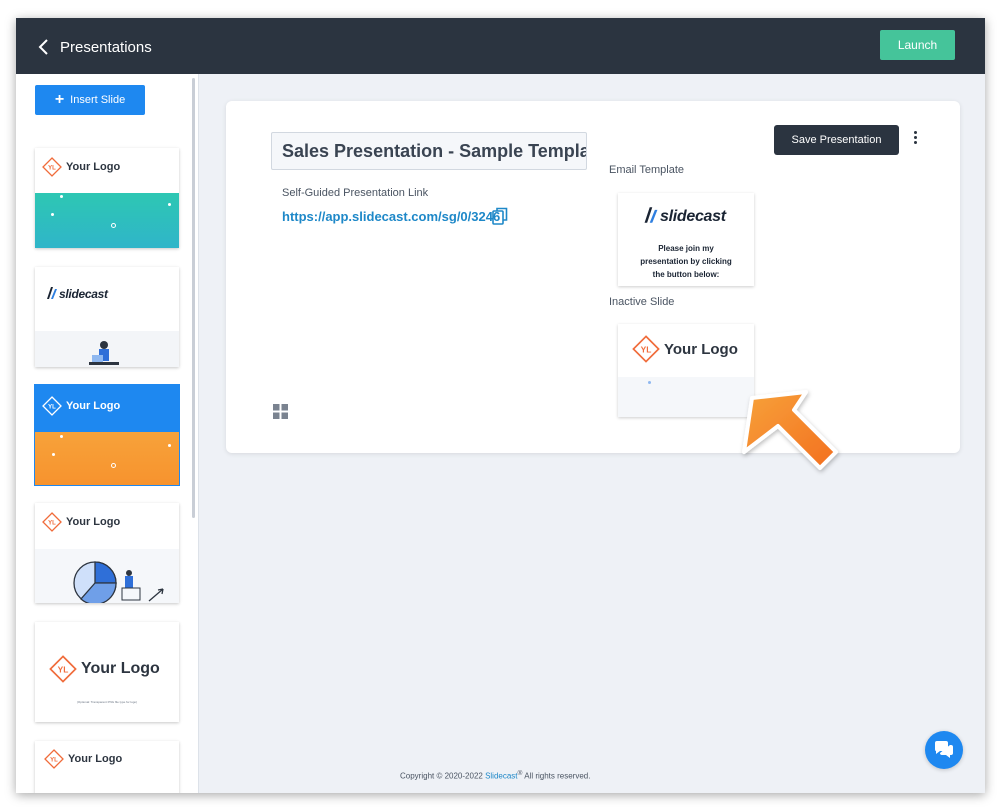 The height and width of the screenshot is (808, 1000). I want to click on slide-orange-band, so click(107, 458).